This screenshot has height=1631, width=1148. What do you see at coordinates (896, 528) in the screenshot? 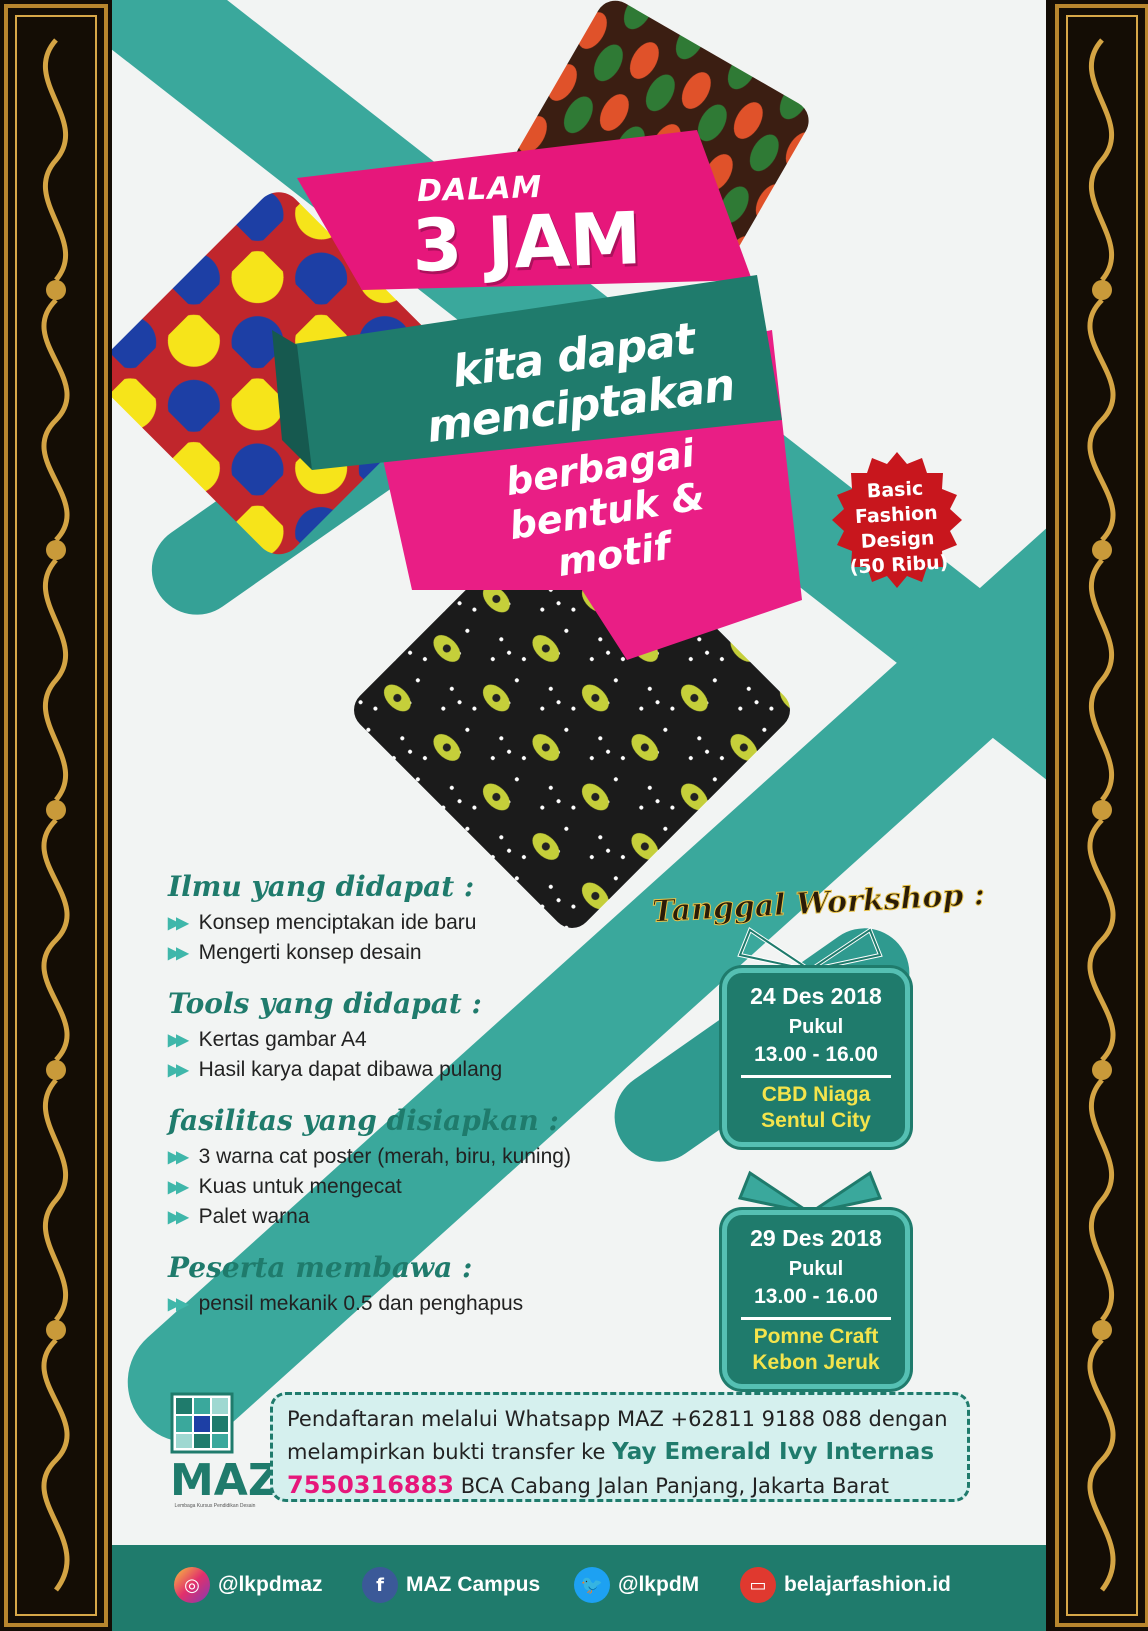
I see `price-badge: Basic Fashion Design (50 Ribu)` at bounding box center [896, 528].